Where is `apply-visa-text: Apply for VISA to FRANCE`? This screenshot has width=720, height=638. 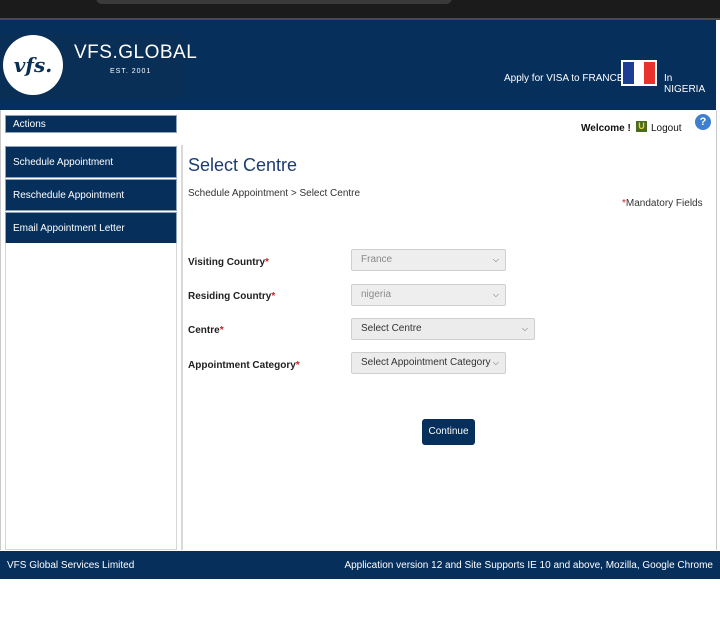
apply-visa-text: Apply for VISA to FRANCE is located at coordinates (564, 78).